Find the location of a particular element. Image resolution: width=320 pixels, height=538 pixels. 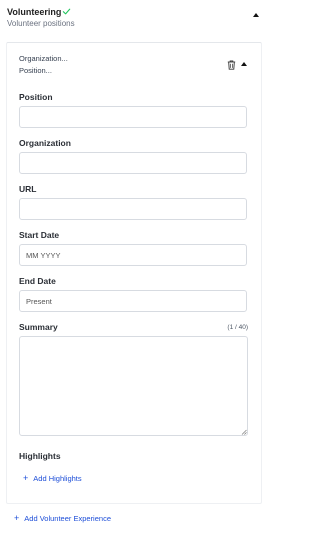

add-volunteer-experience-button: + Add Volunteer Experience is located at coordinates (62, 518).